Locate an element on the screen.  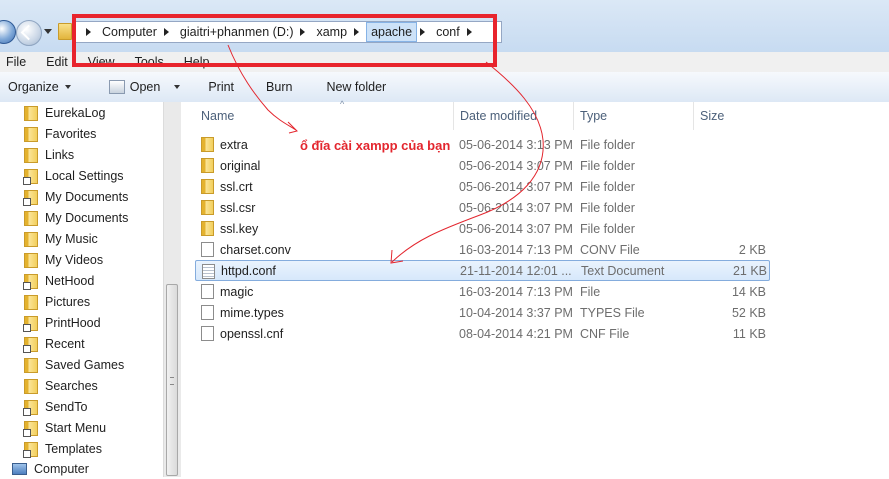
sidebar-item-label: My Documents is located at coordinates (87, 197).